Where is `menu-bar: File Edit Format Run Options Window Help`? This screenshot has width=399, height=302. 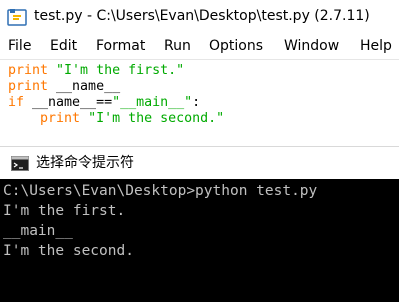
menu-bar: File Edit Format Run Options Window Help is located at coordinates (199, 46).